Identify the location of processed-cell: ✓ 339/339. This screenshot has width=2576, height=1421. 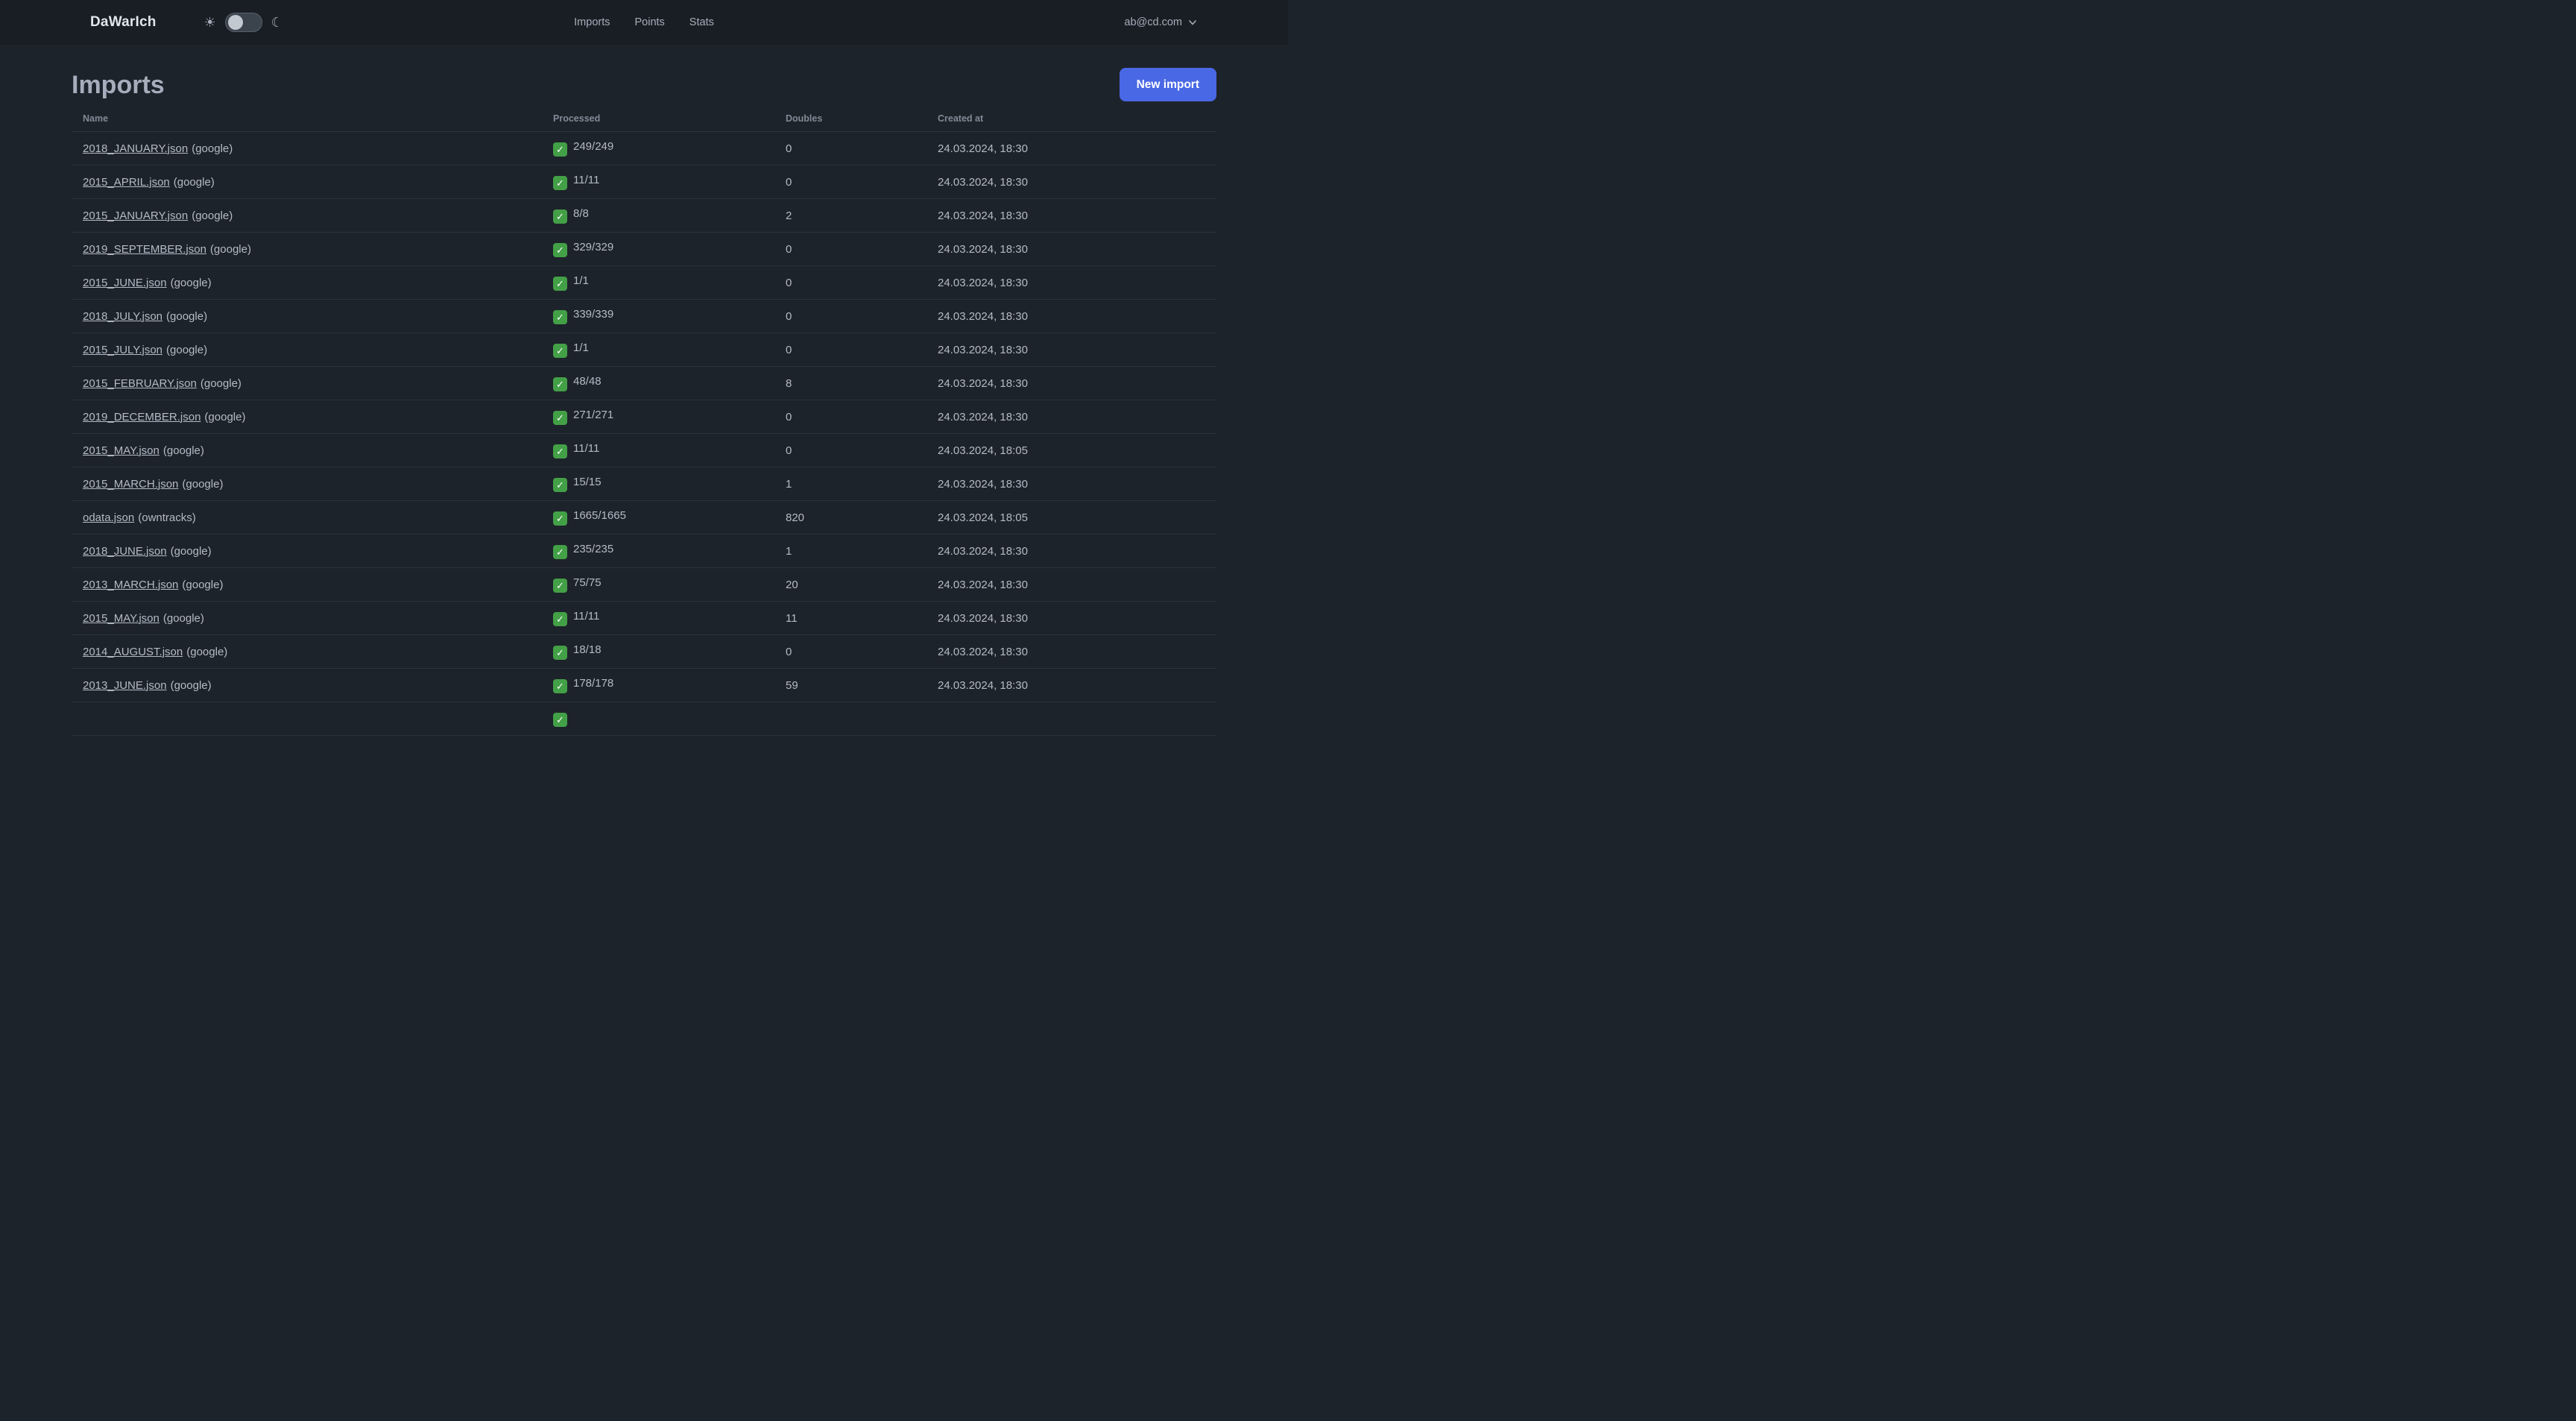
(658, 316).